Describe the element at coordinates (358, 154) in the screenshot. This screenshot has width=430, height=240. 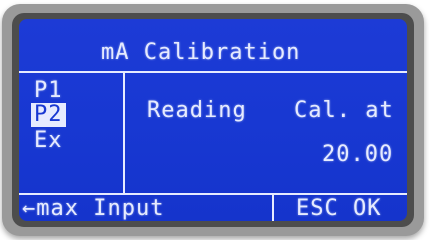
I see `cal-value: 20.00` at that location.